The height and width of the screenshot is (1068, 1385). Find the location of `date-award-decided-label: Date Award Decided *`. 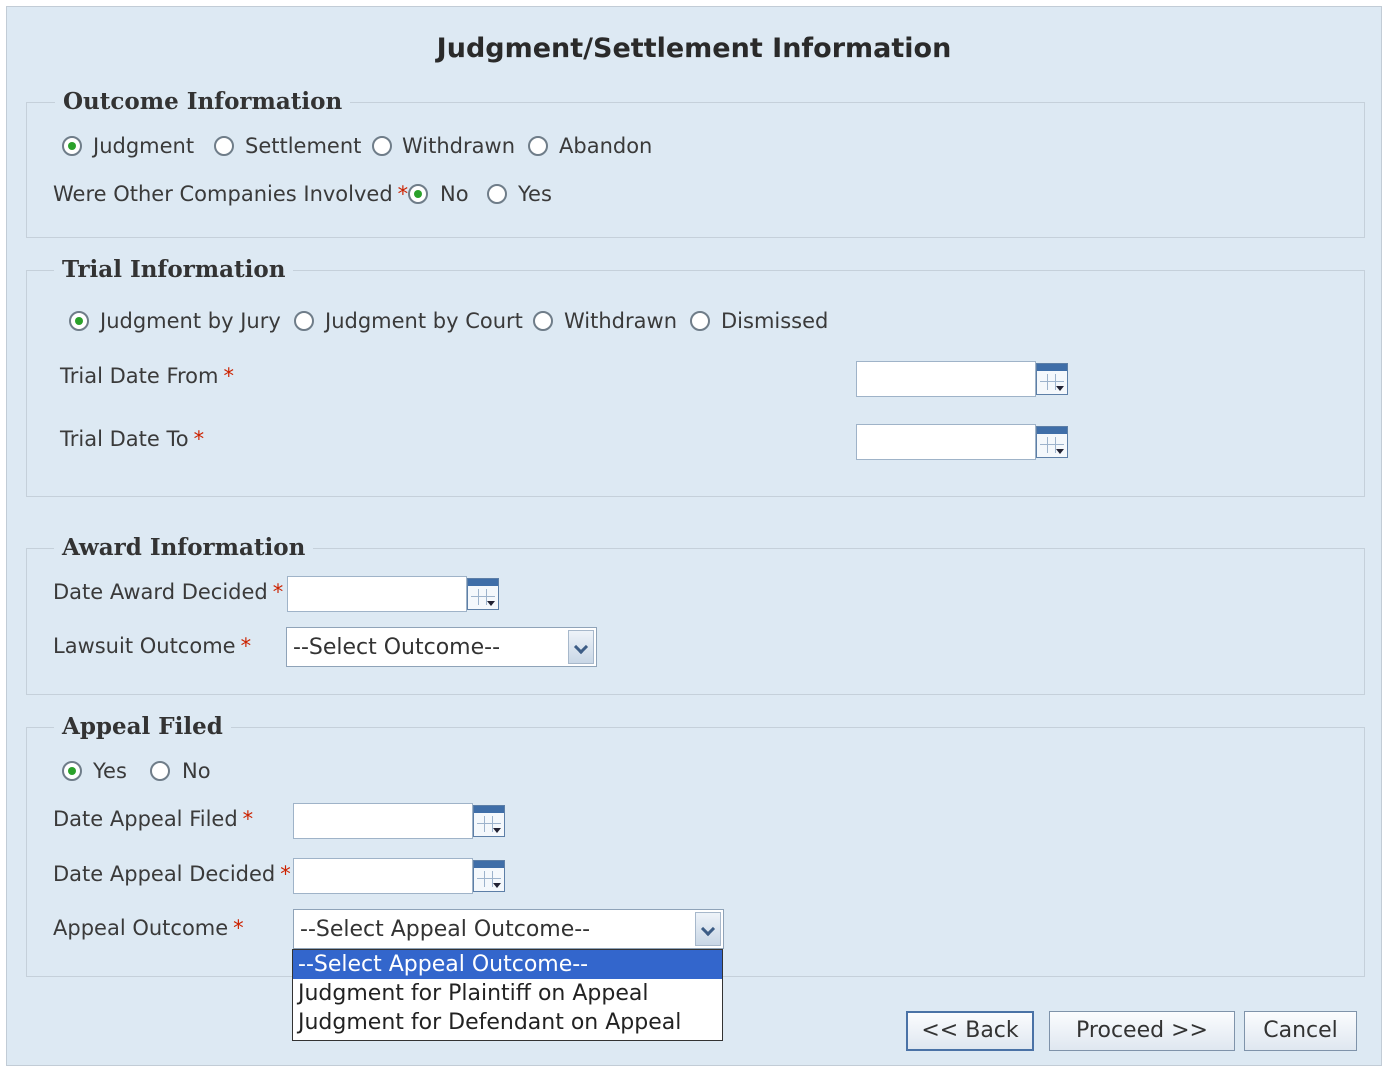

date-award-decided-label: Date Award Decided * is located at coordinates (168, 592).